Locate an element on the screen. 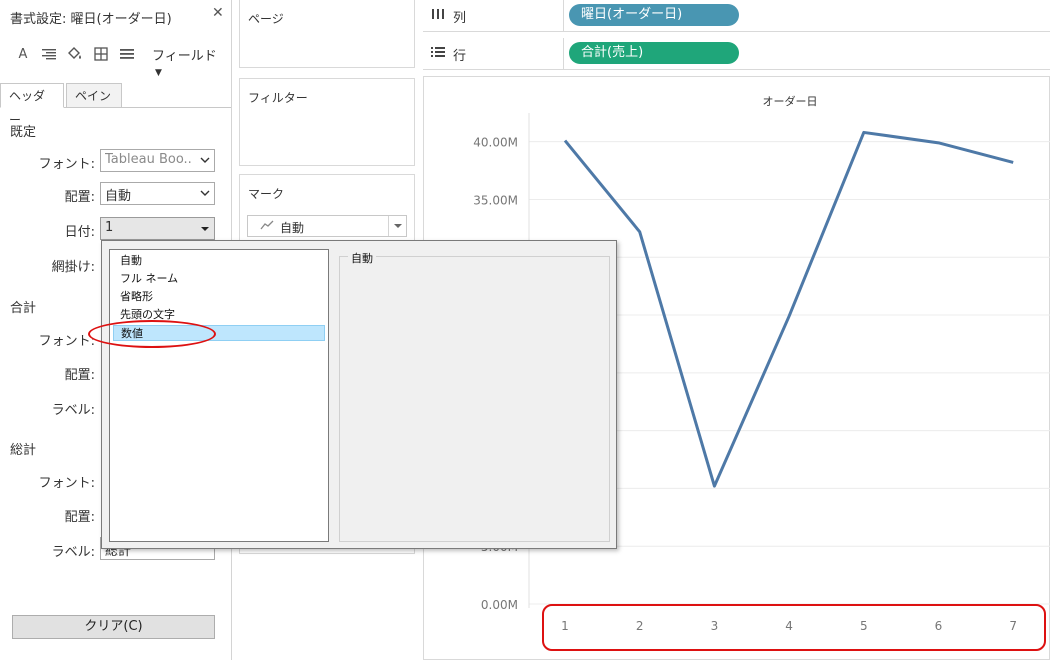 This screenshot has width=1050, height=660. columns-icon is located at coordinates (438, 15).